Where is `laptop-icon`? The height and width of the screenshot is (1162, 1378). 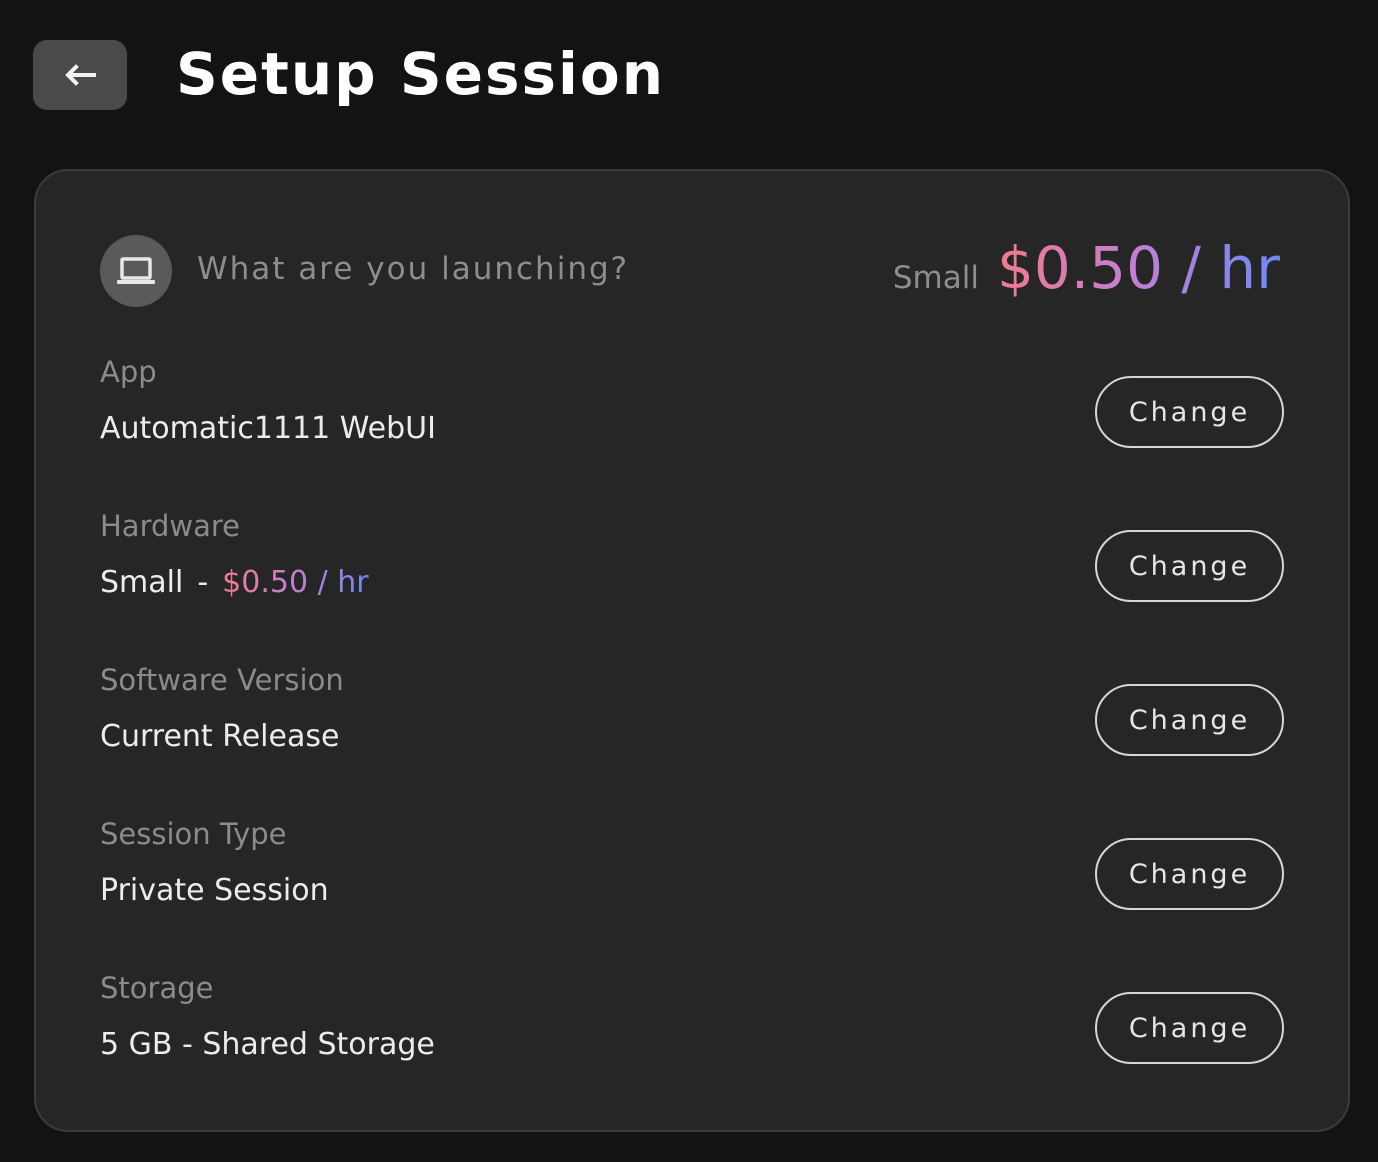 laptop-icon is located at coordinates (136, 270).